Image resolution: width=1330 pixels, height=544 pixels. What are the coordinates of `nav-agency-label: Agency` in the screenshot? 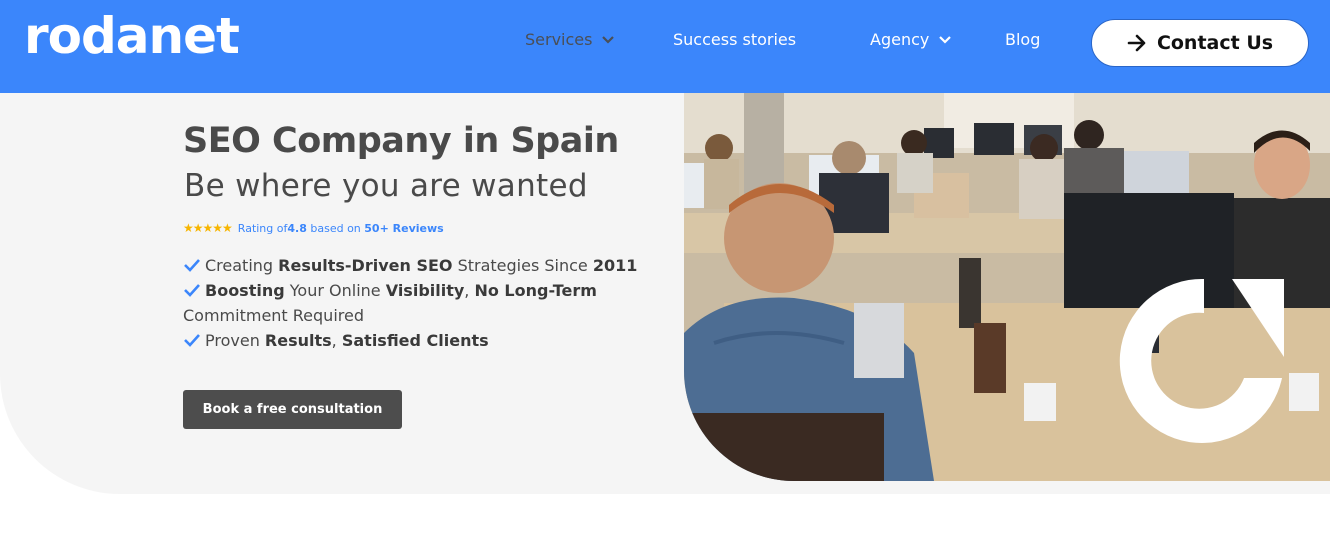 It's located at (900, 39).